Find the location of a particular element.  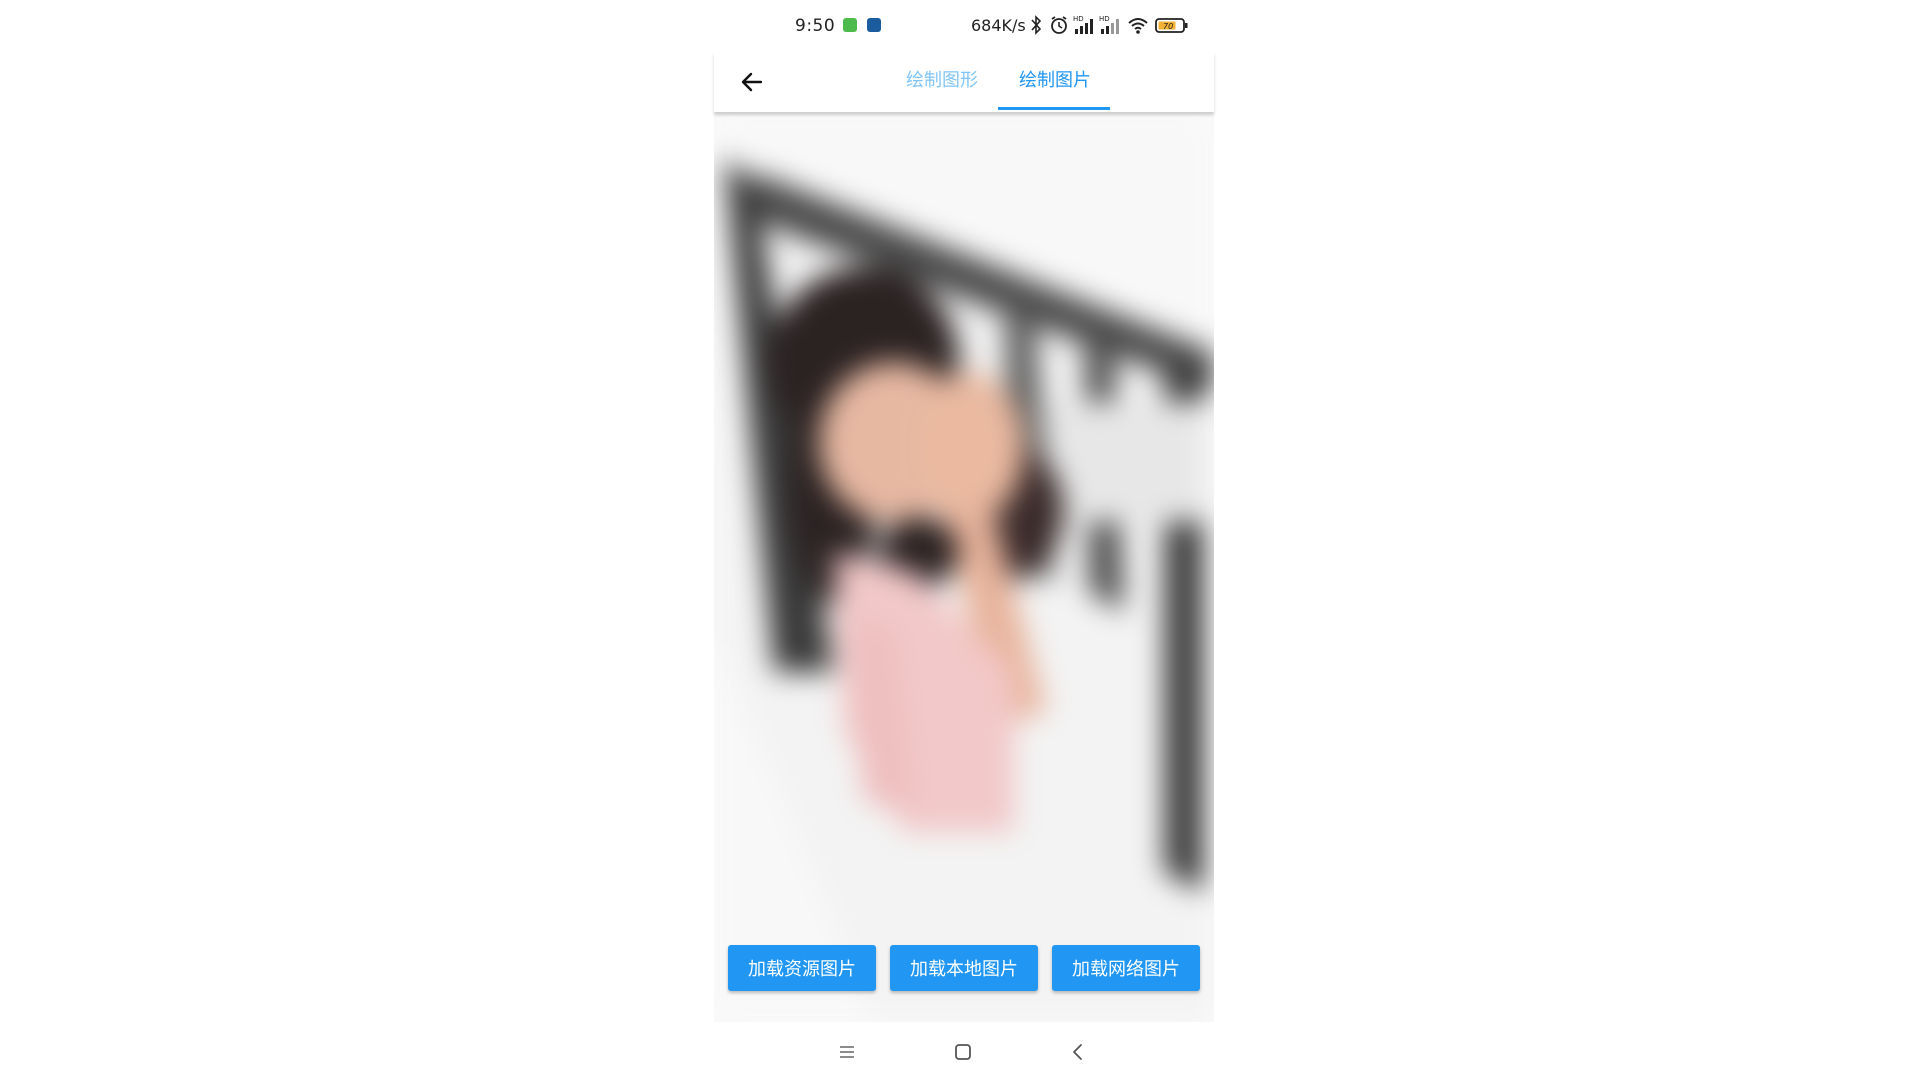

tab-draw-images: 绘制图片 is located at coordinates (1055, 79).